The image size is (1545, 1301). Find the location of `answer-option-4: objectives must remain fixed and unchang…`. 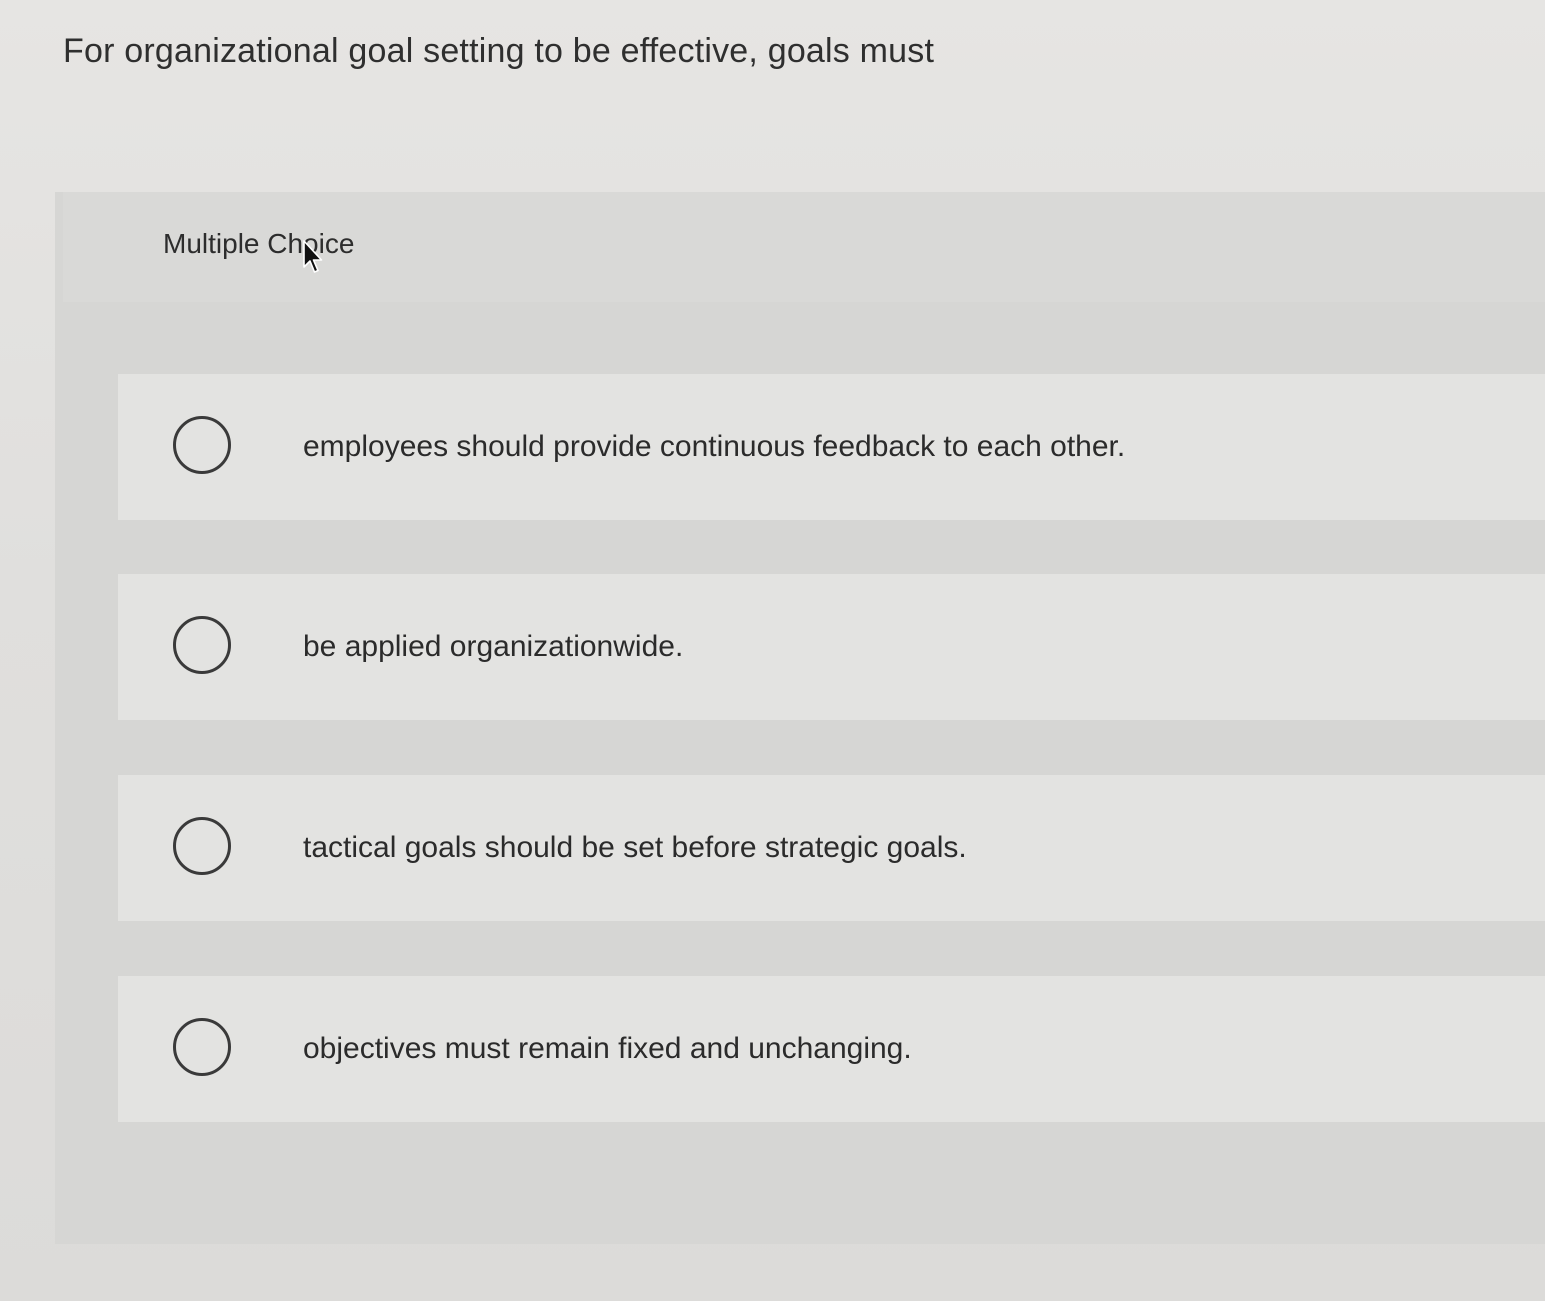

answer-option-4: objectives must remain fixed and unchang… is located at coordinates (831, 1049).